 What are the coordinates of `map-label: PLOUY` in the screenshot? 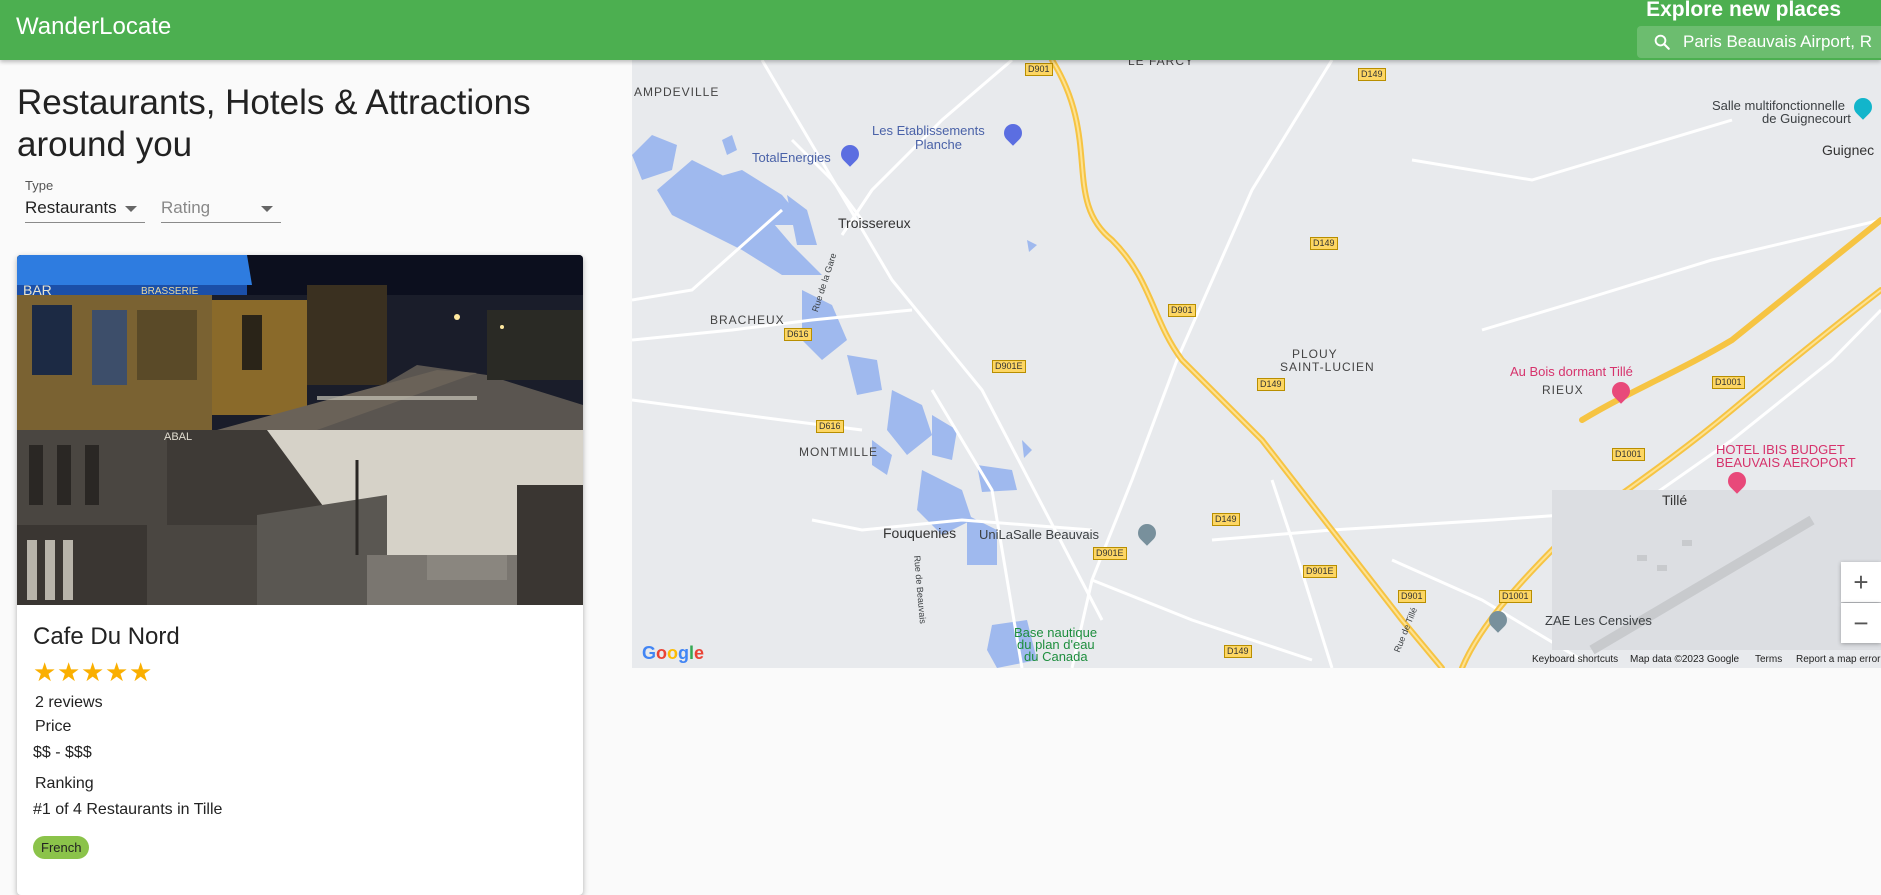 It's located at (1315, 354).